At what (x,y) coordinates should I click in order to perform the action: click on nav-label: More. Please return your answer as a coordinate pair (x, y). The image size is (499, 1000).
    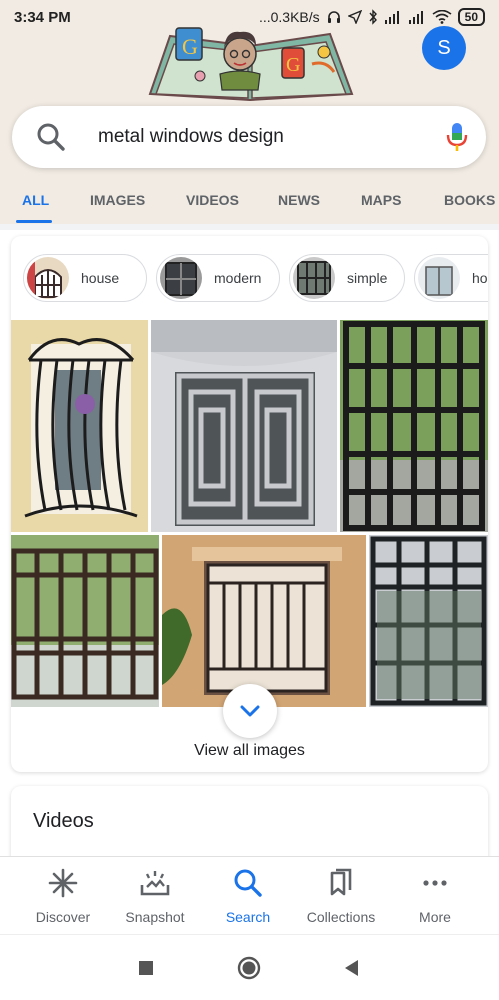
    Looking at the image, I should click on (435, 917).